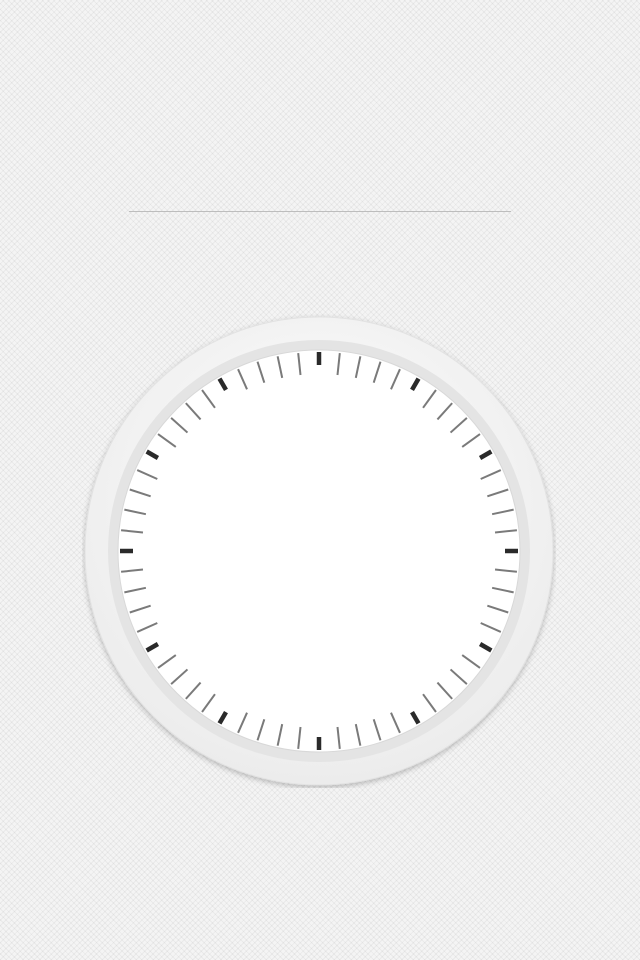 This screenshot has width=640, height=960. Describe the element at coordinates (320, 211) in the screenshot. I see `header-divider` at that location.